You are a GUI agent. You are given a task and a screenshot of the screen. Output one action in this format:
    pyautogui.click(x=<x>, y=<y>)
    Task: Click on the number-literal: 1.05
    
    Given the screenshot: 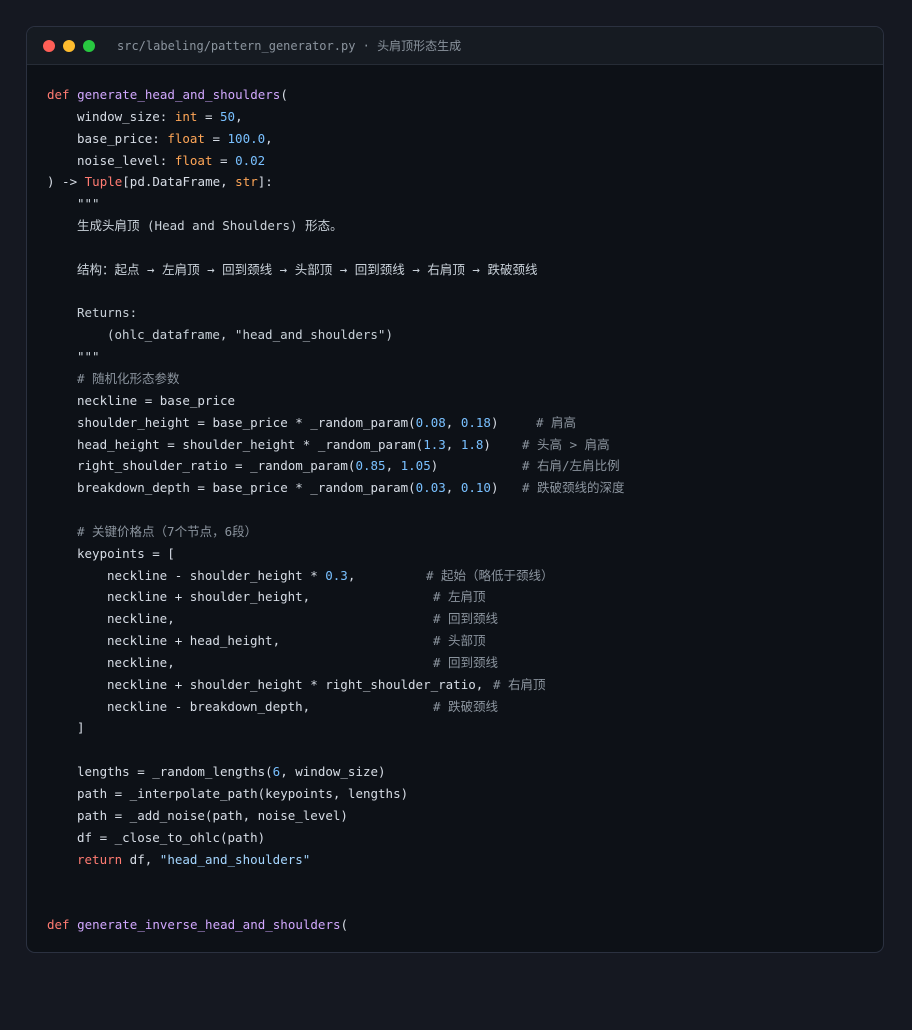 What is the action you would take?
    pyautogui.click(x=415, y=466)
    